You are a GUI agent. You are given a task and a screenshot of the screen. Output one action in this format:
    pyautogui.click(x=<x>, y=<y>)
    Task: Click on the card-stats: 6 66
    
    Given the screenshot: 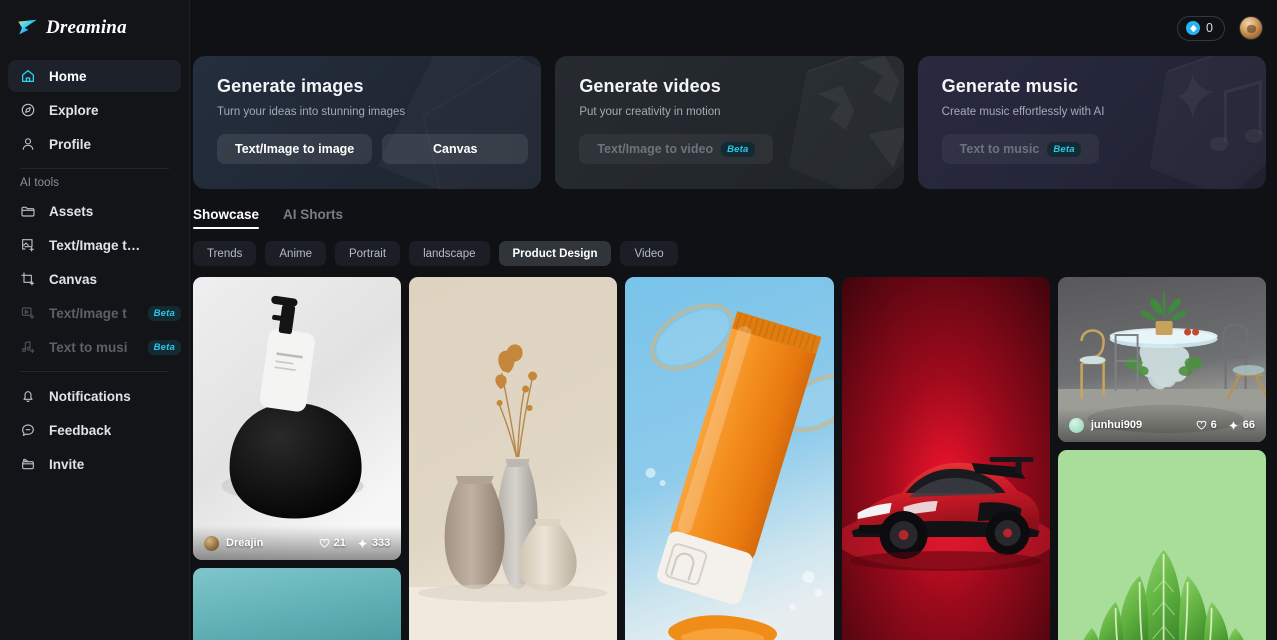 What is the action you would take?
    pyautogui.click(x=1225, y=425)
    